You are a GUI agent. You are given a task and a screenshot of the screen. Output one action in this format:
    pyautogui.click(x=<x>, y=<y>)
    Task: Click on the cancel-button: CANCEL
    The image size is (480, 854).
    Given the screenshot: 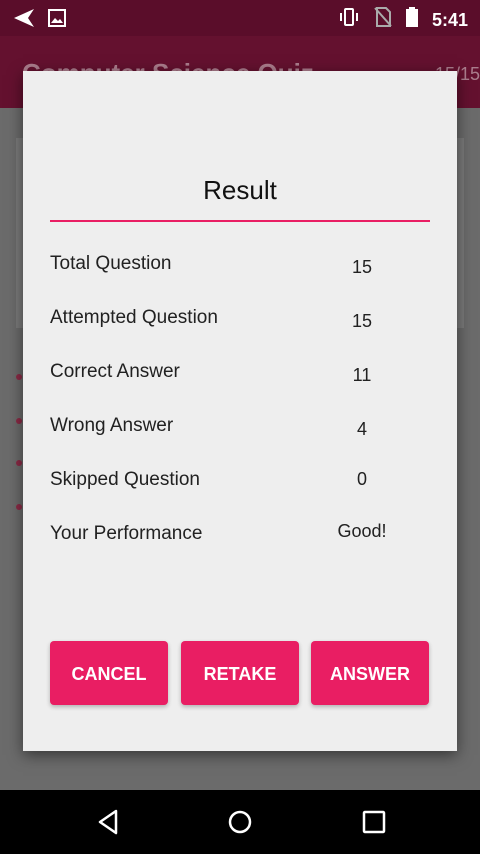 What is the action you would take?
    pyautogui.click(x=109, y=673)
    